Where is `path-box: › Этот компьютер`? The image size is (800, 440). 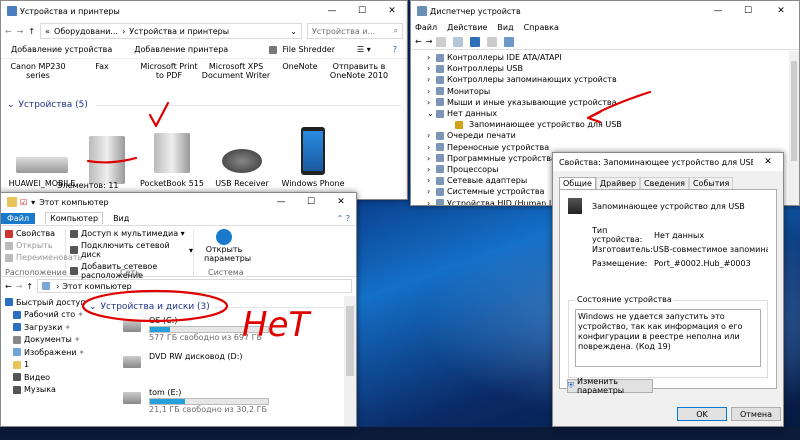
path-box: › Этот компьютер is located at coordinates (194, 286).